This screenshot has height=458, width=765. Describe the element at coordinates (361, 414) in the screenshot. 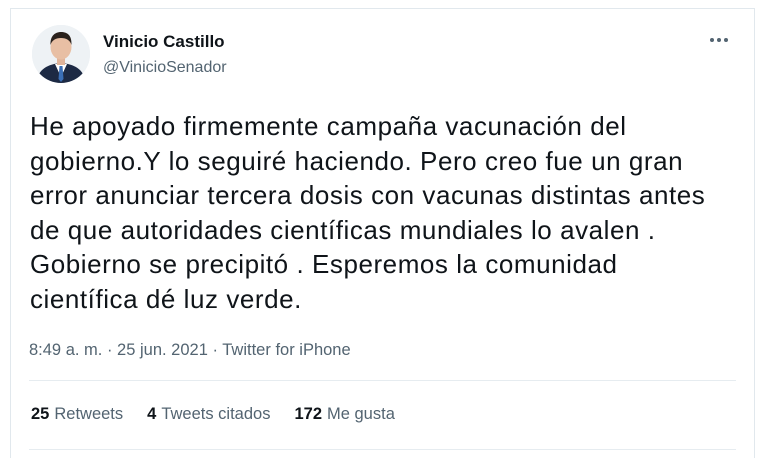

I see `likes-label: Me gusta` at that location.